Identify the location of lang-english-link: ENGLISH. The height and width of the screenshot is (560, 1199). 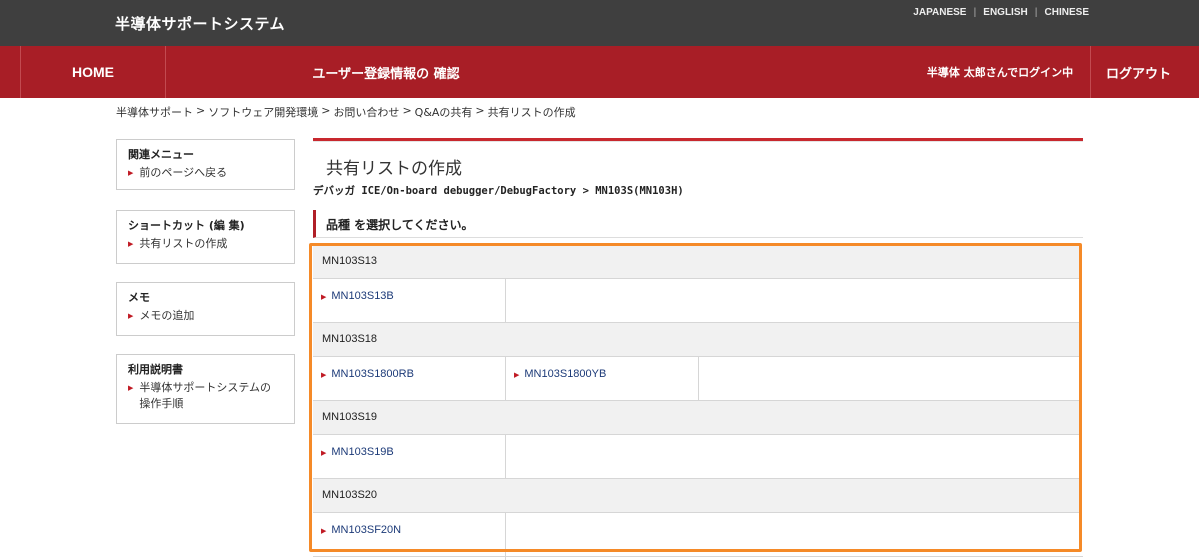
(1005, 12).